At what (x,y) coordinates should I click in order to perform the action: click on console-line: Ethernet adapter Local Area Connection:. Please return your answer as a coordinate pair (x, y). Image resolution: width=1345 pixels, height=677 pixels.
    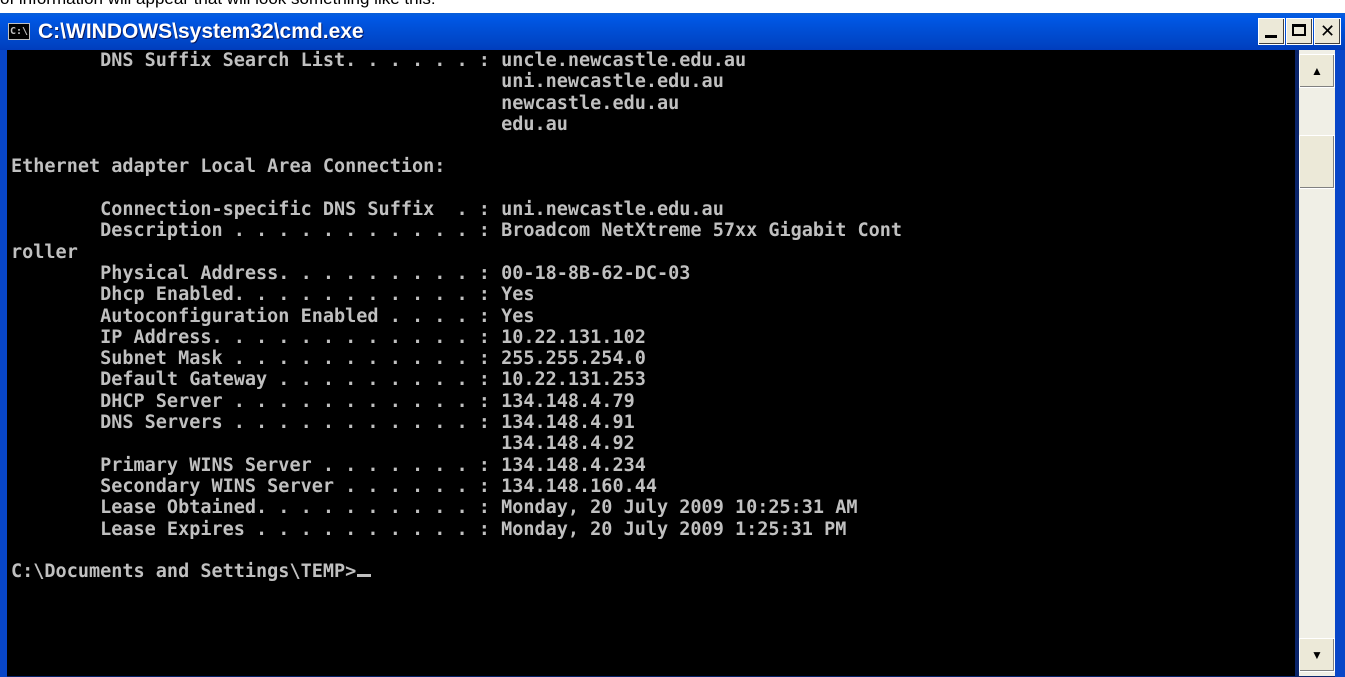
    Looking at the image, I should click on (228, 167).